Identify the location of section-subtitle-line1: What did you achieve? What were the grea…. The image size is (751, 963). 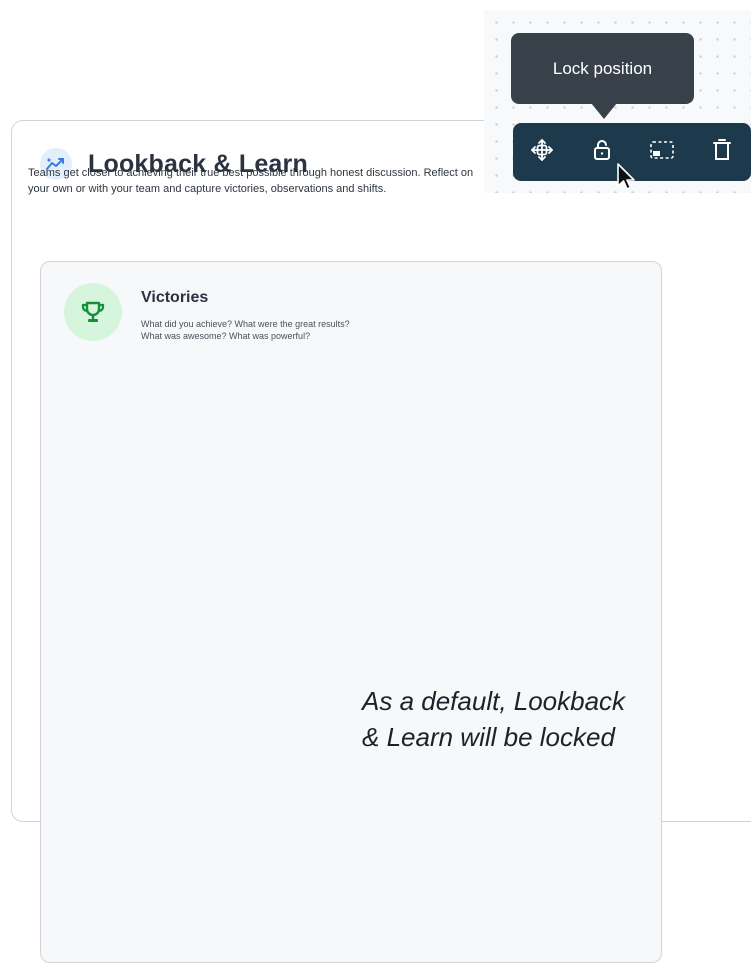
(245, 324).